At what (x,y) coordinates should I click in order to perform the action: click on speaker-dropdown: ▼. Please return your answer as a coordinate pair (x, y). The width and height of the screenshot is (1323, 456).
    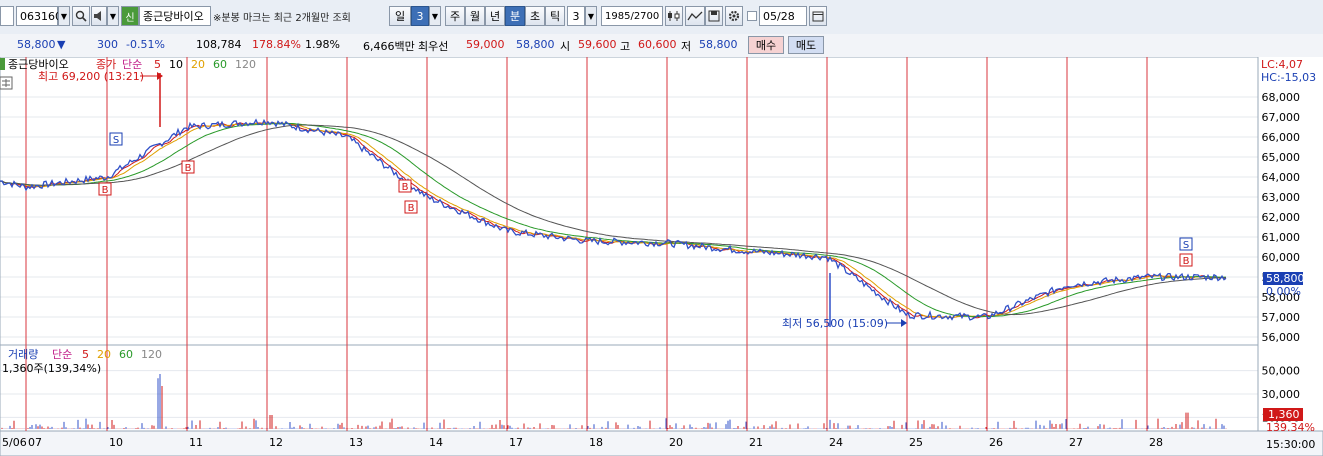
    Looking at the image, I should click on (113, 16).